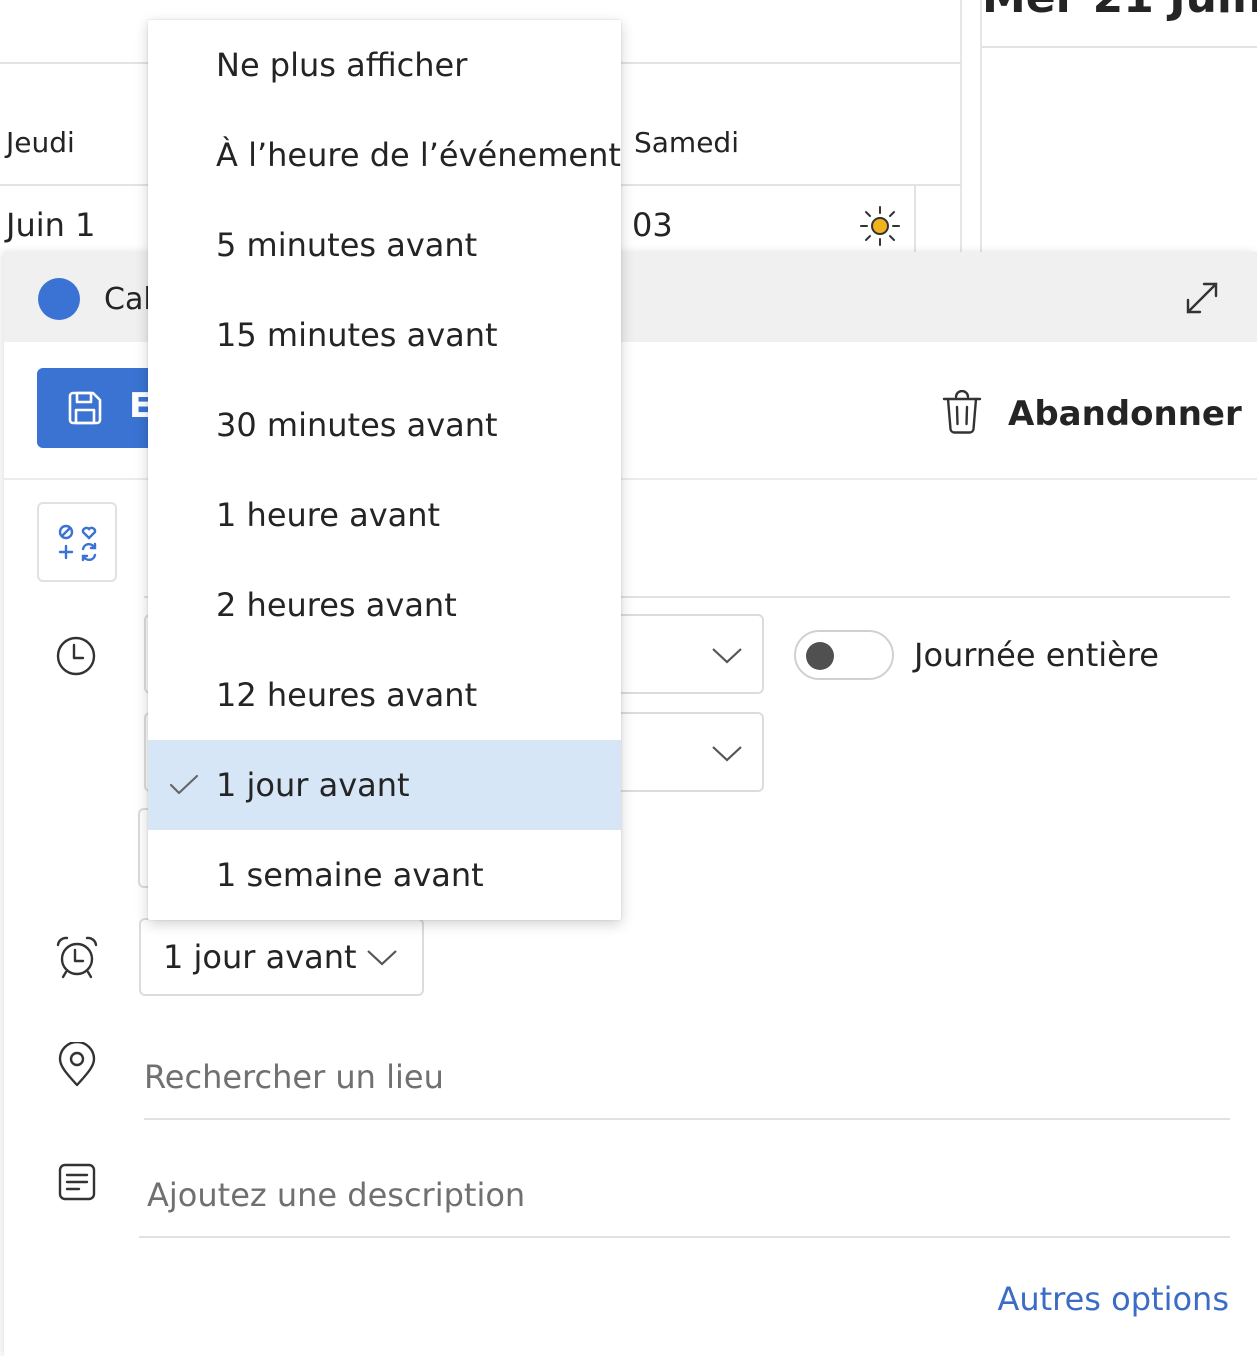 The height and width of the screenshot is (1356, 1257). What do you see at coordinates (85, 408) in the screenshot?
I see `save-icon` at bounding box center [85, 408].